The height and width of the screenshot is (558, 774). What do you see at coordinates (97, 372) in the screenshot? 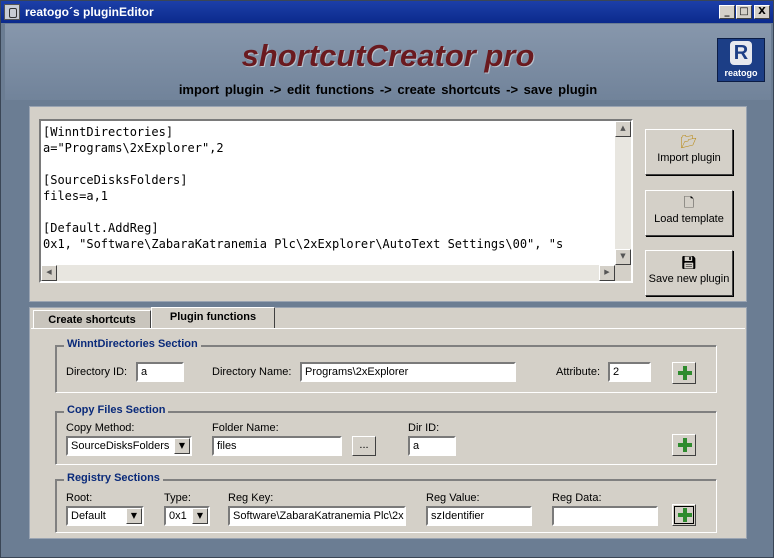
I see `directory-id-label: Directory ID:` at bounding box center [97, 372].